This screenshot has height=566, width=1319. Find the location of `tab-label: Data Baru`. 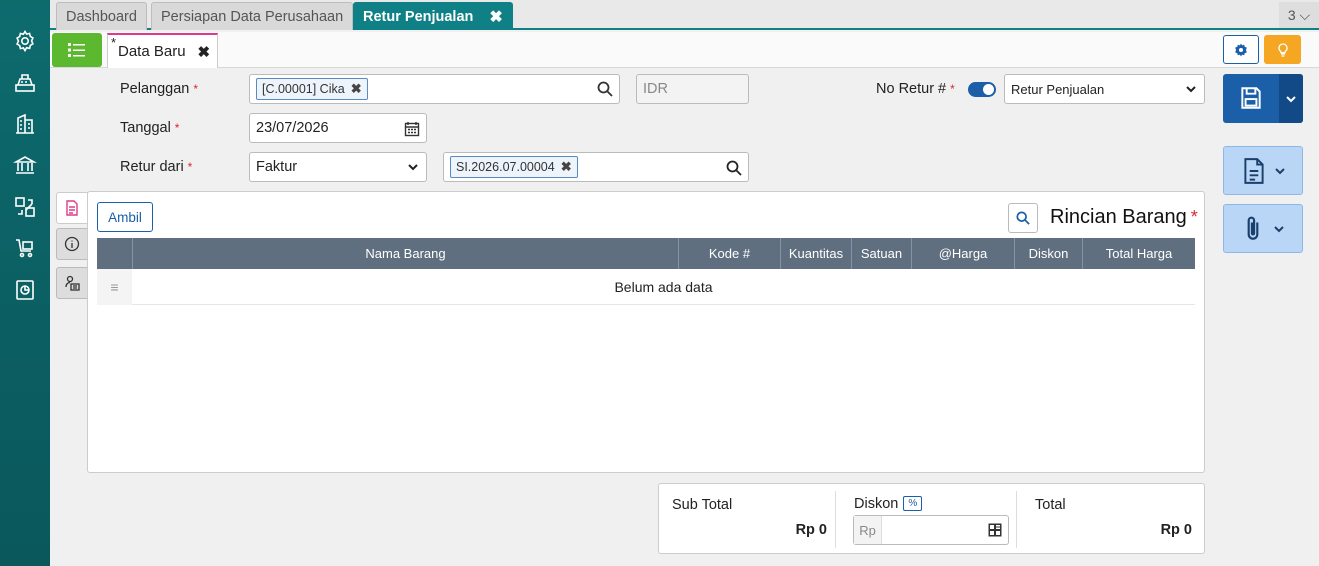

tab-label: Data Baru is located at coordinates (152, 51).